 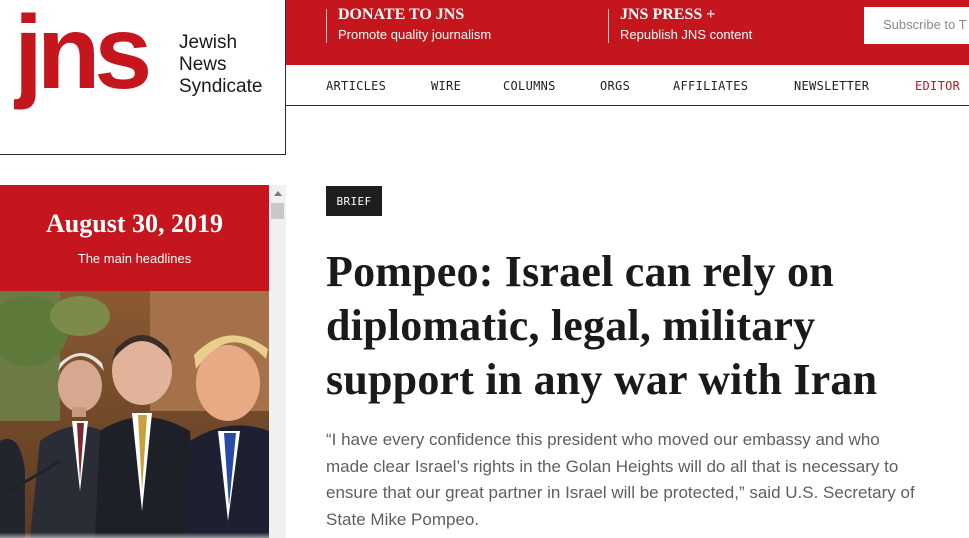 I want to click on nav-item-wire: WIRE, so click(x=446, y=86).